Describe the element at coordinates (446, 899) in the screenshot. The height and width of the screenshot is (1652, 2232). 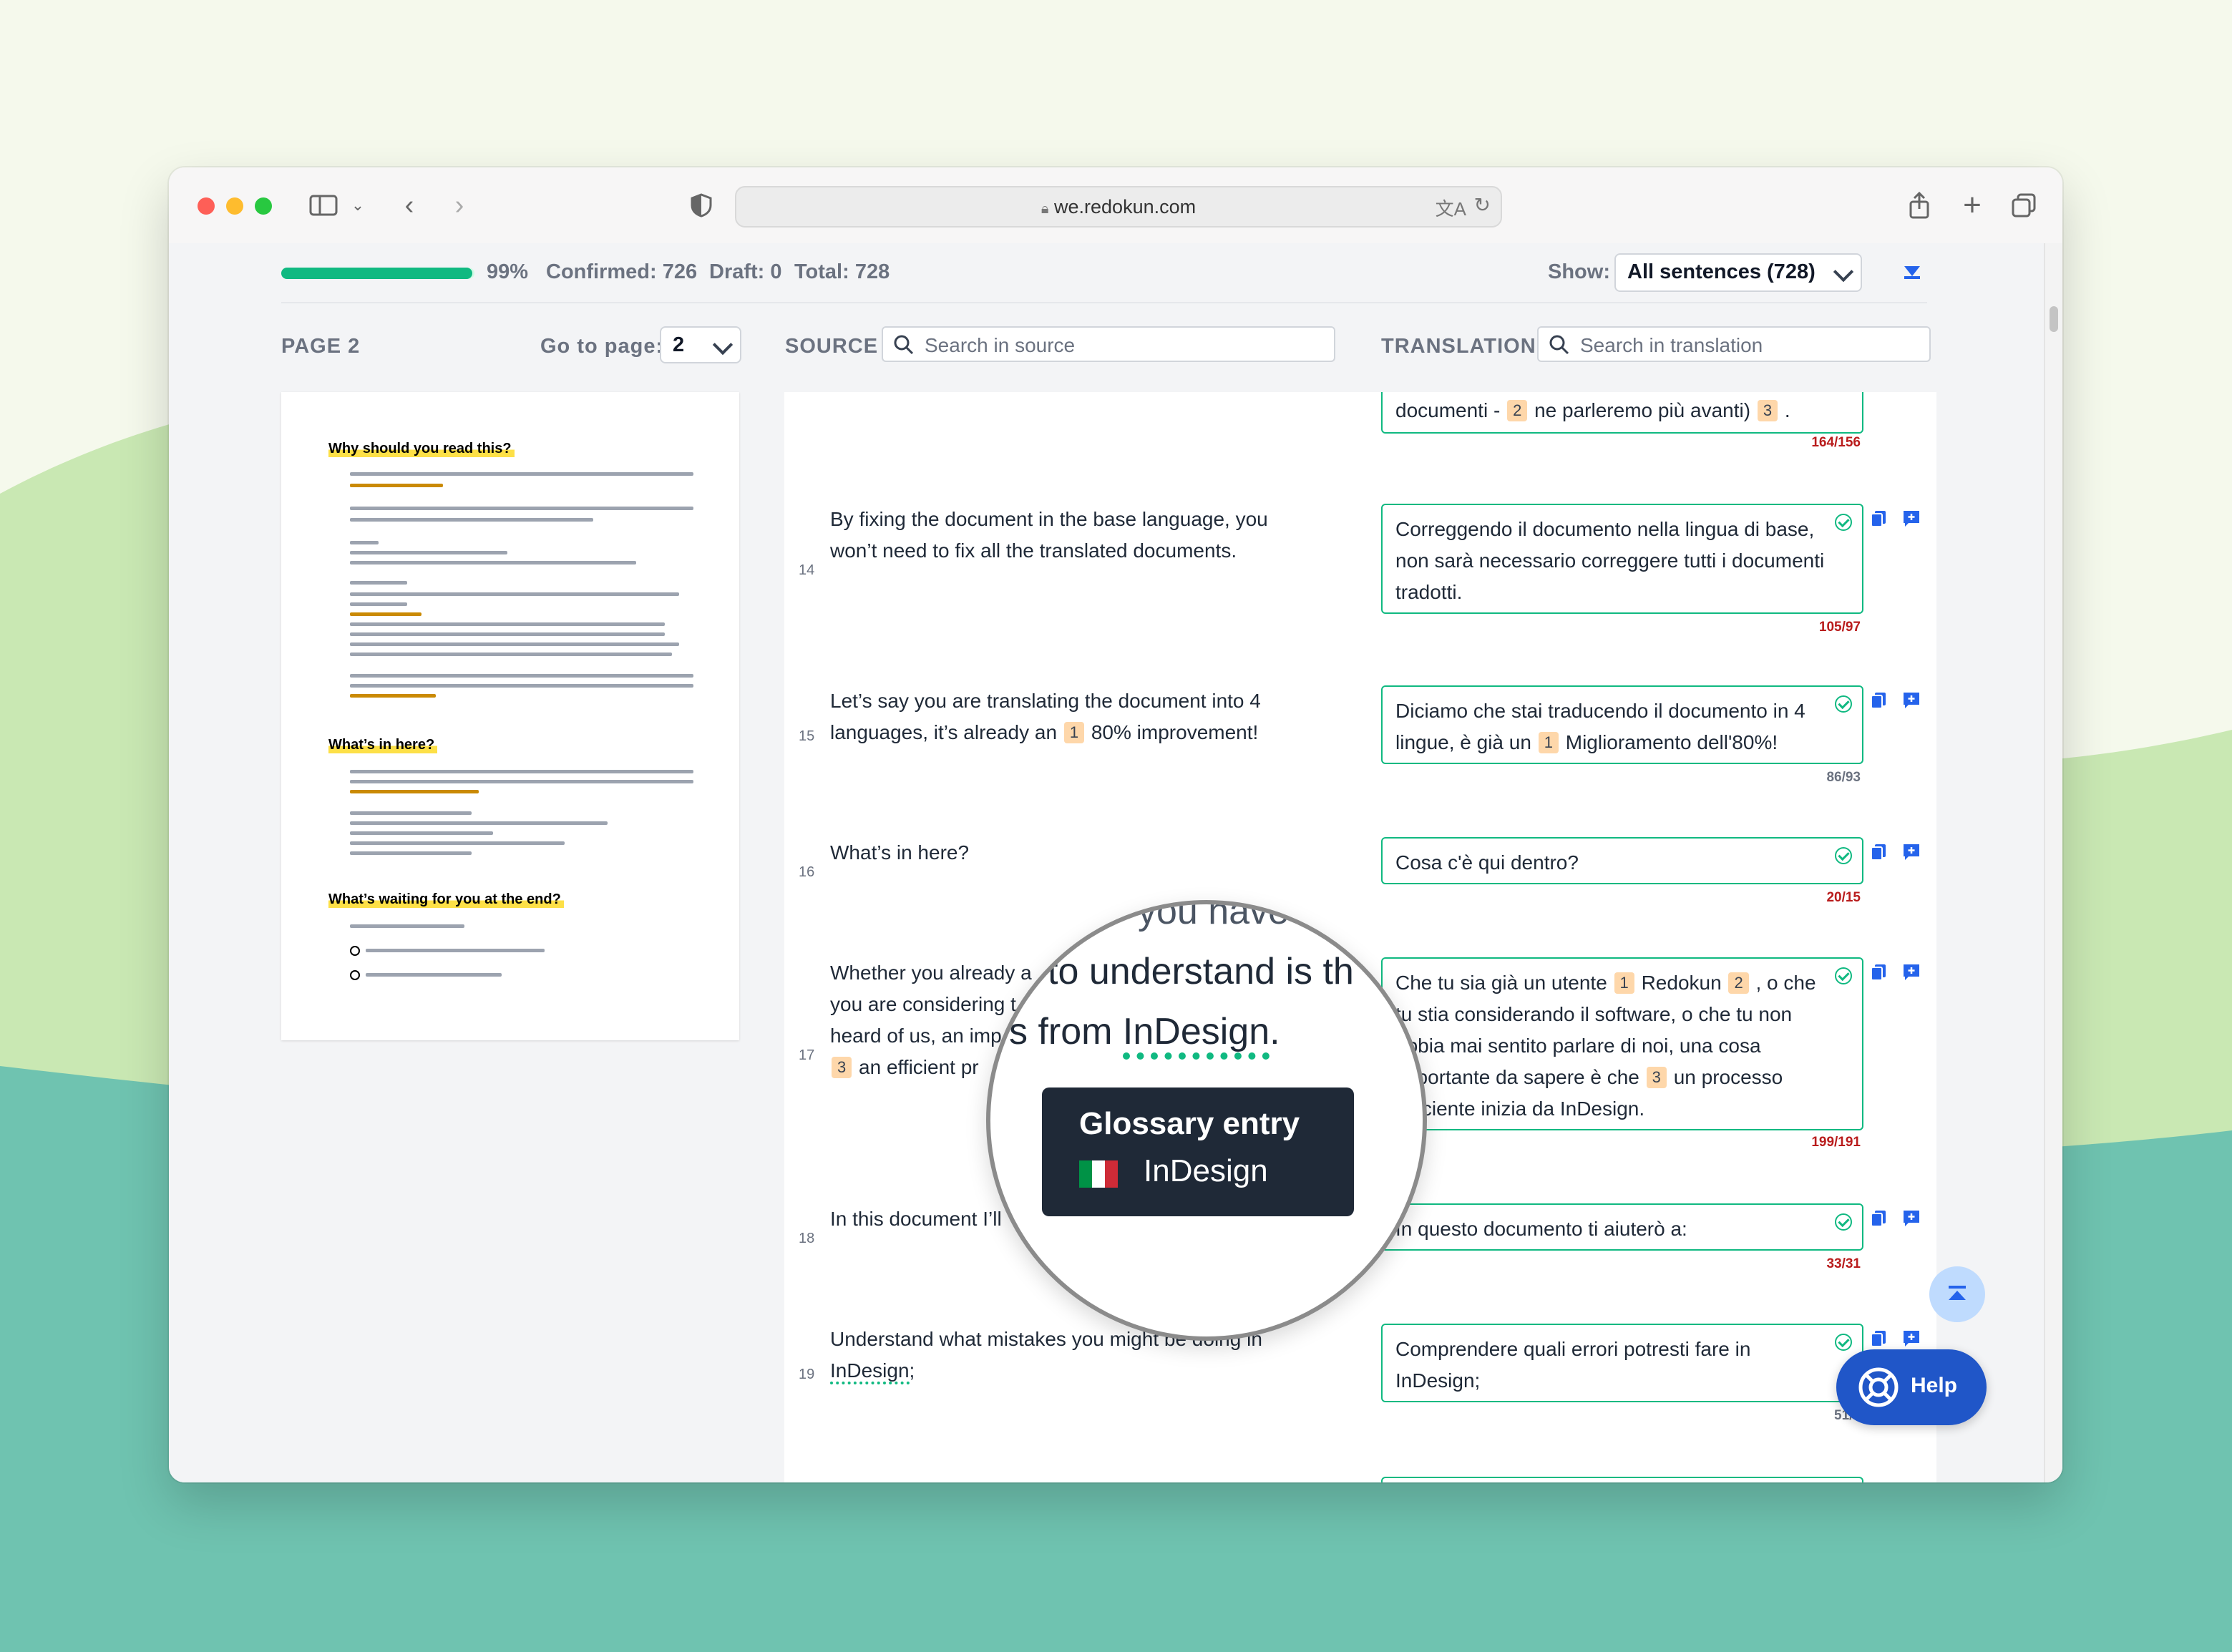
I see `thumbnail-heading-3: What’s waiting for you at the end?` at that location.